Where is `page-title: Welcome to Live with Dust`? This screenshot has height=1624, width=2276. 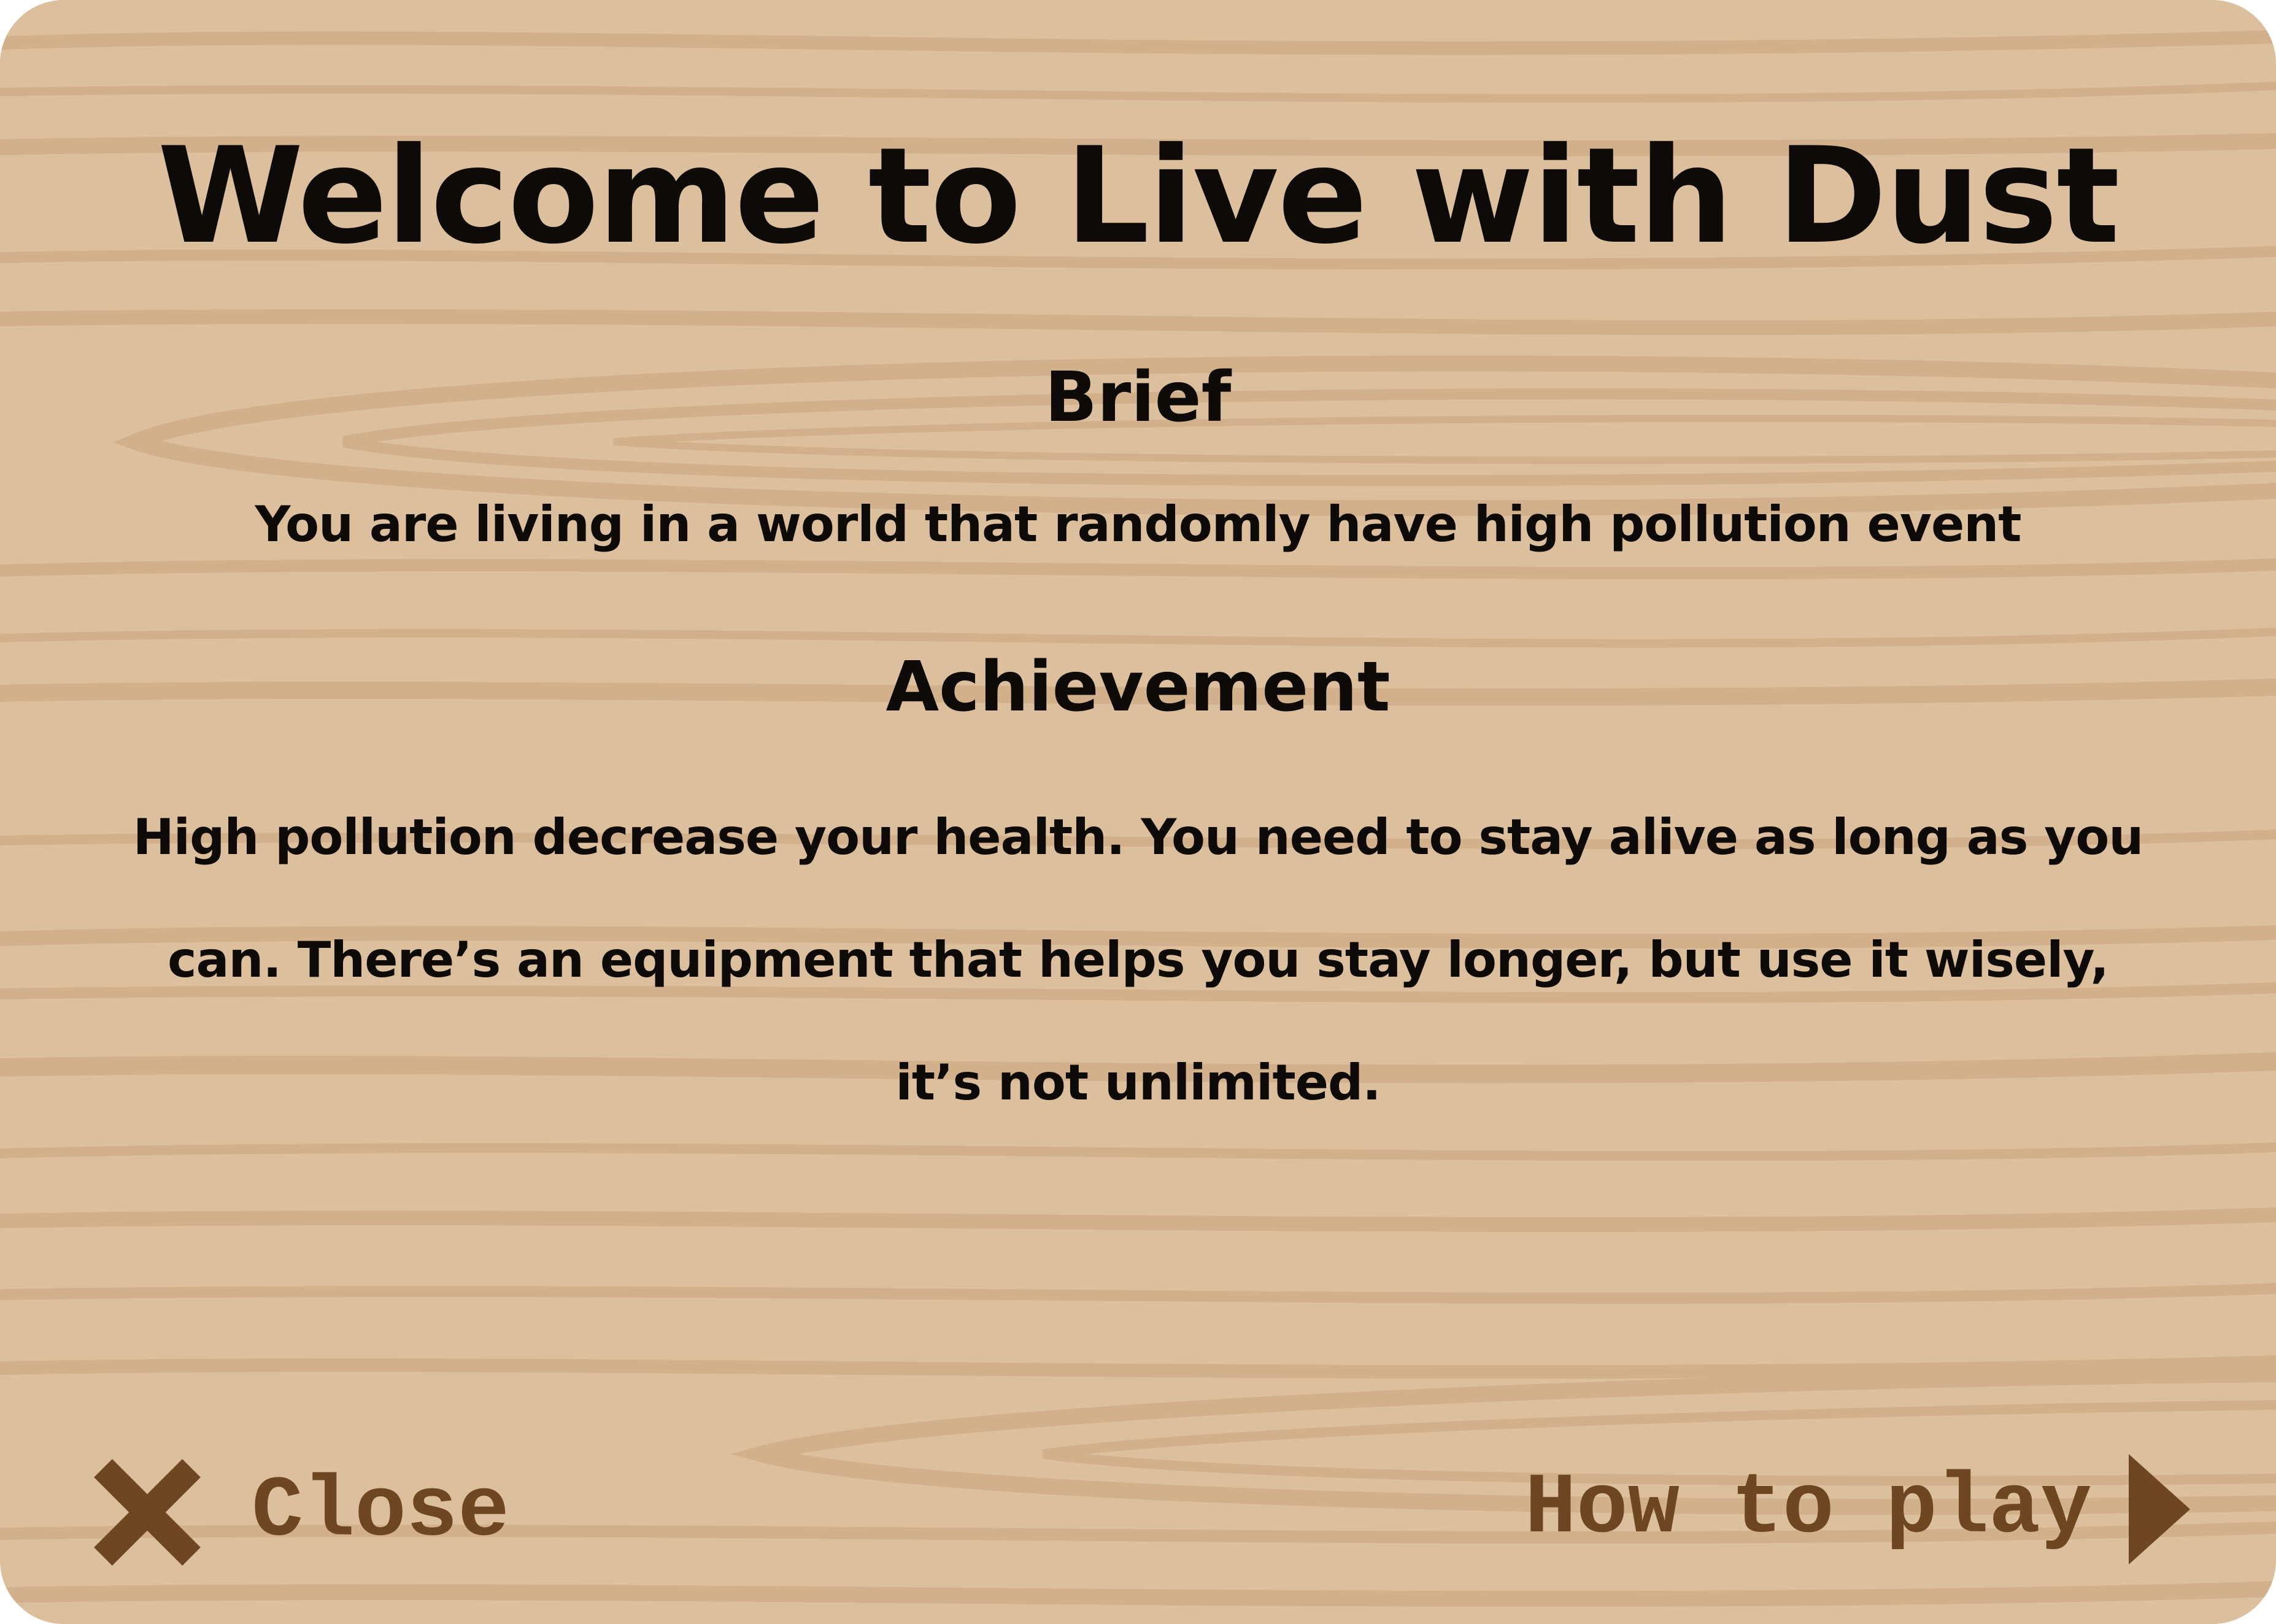
page-title: Welcome to Live with Dust is located at coordinates (1138, 196).